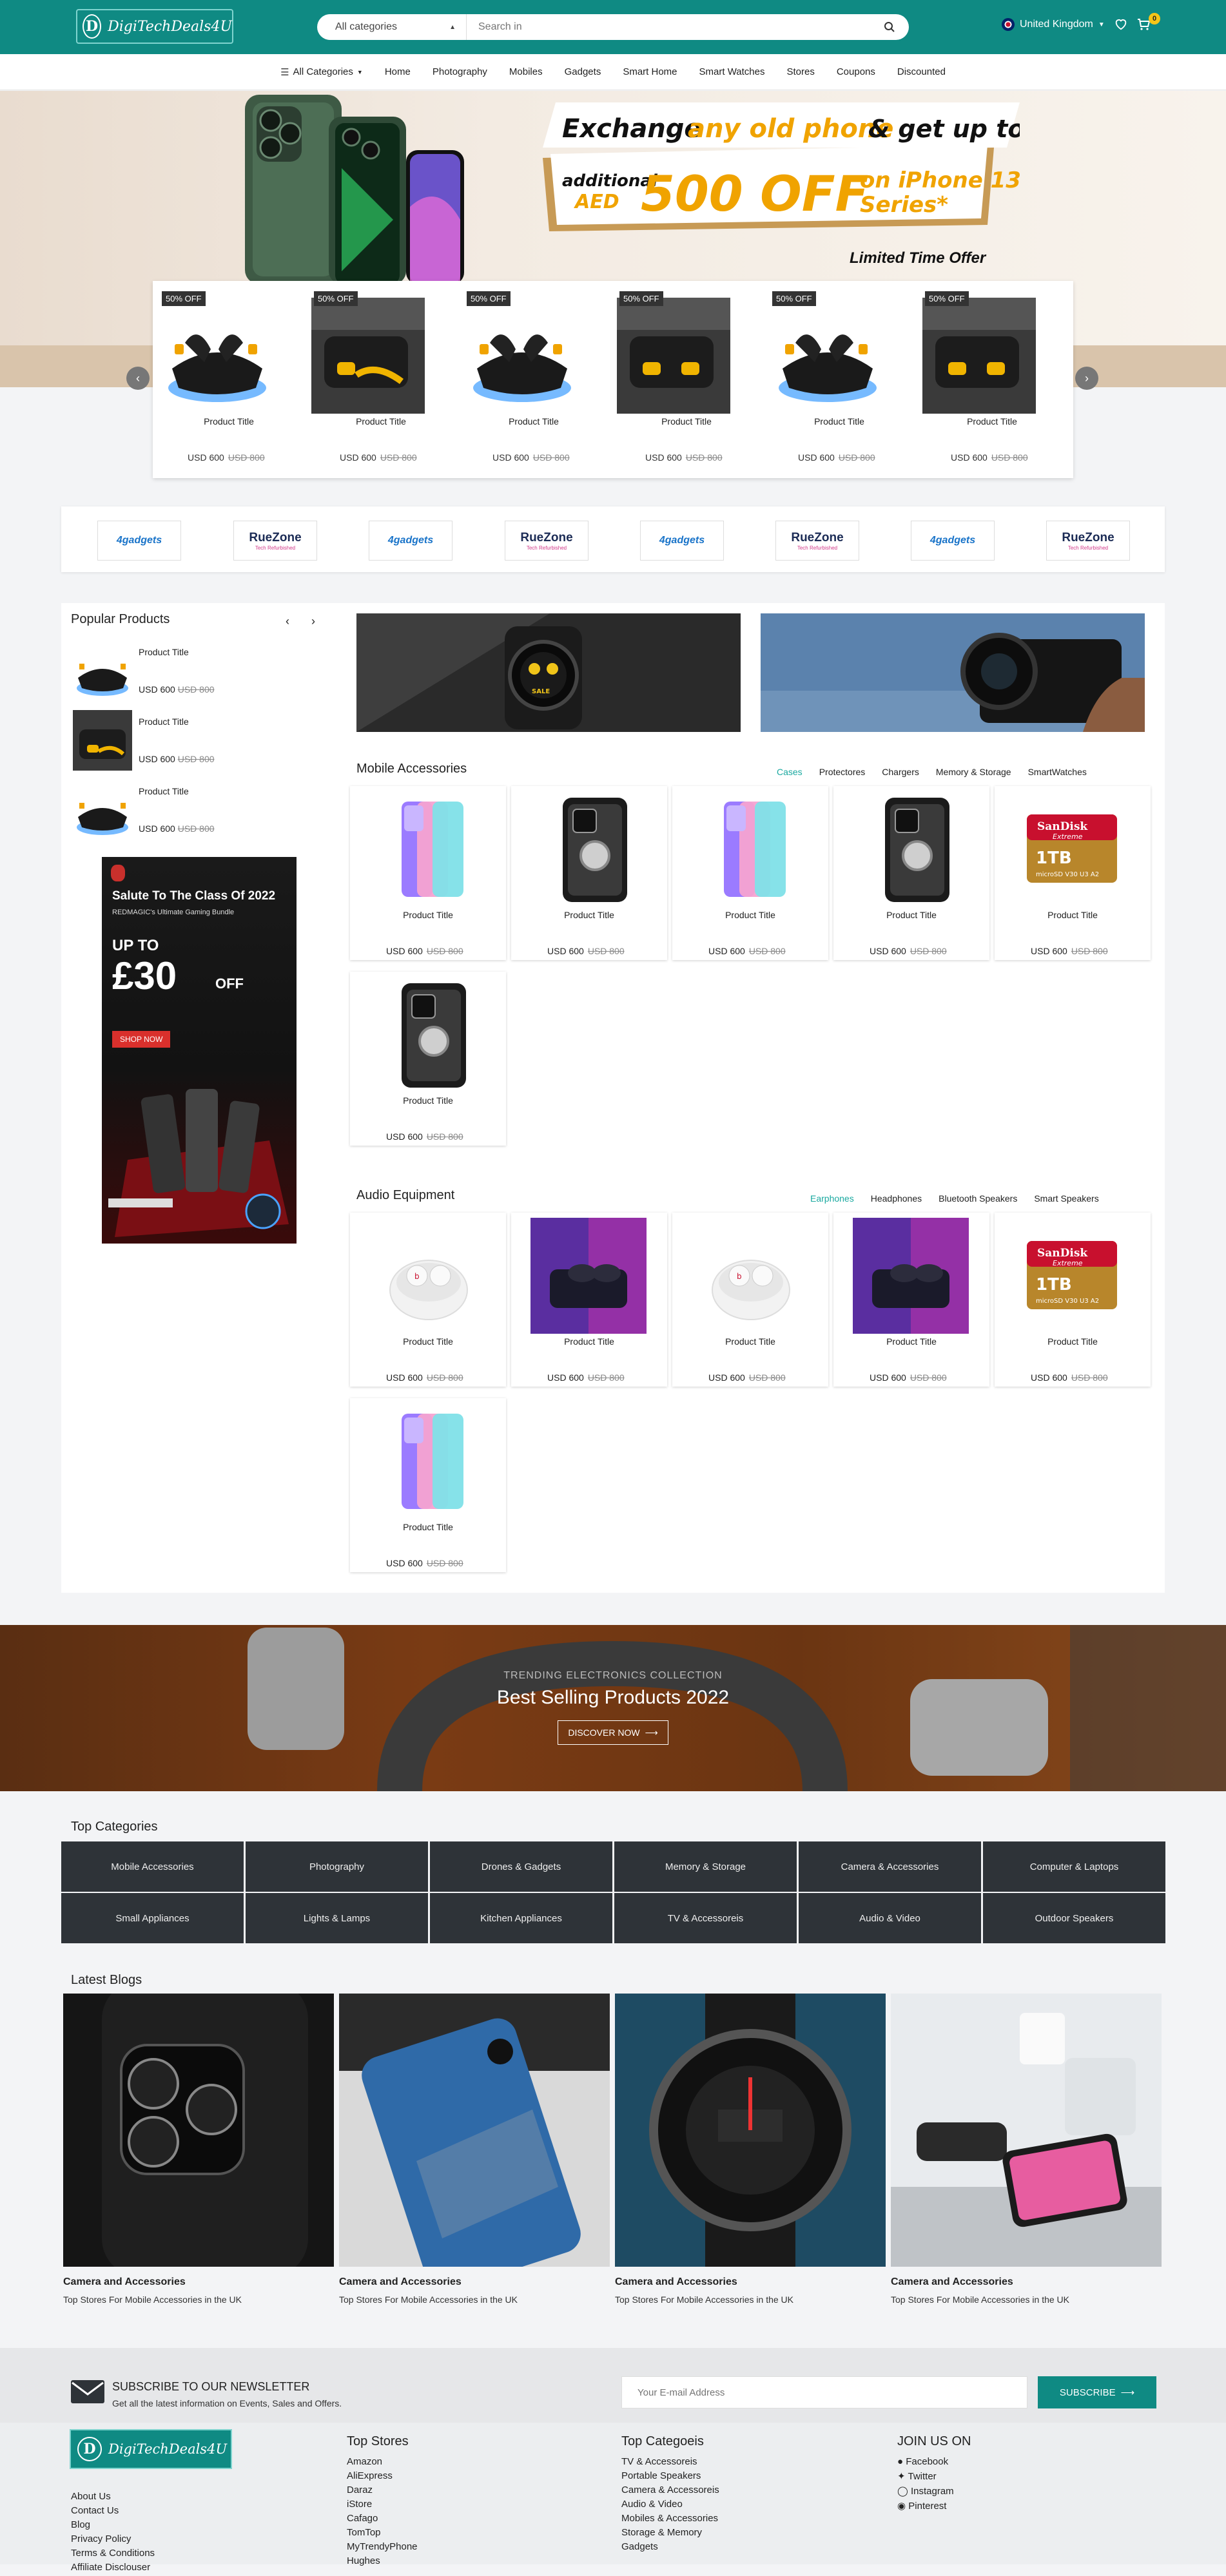 The height and width of the screenshot is (2576, 1226). I want to click on footer-store-link: Daraz, so click(382, 2490).